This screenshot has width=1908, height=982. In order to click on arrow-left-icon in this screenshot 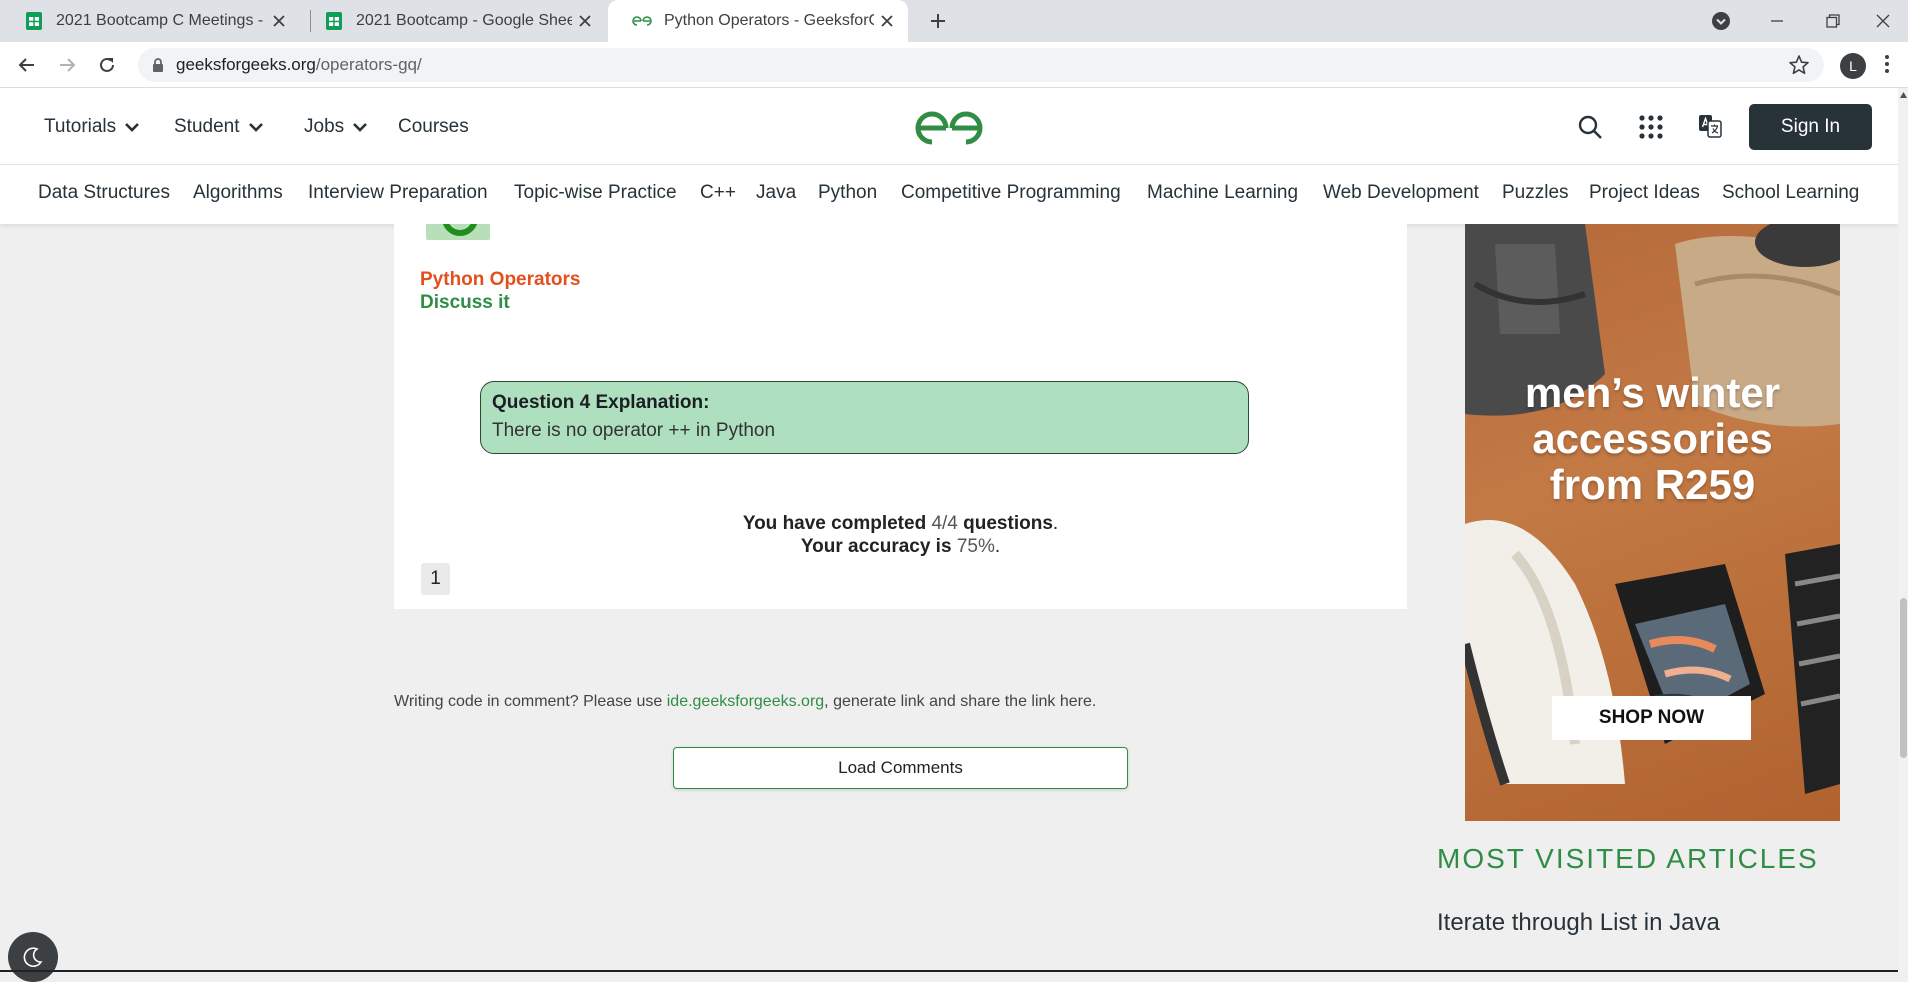, I will do `click(26, 65)`.